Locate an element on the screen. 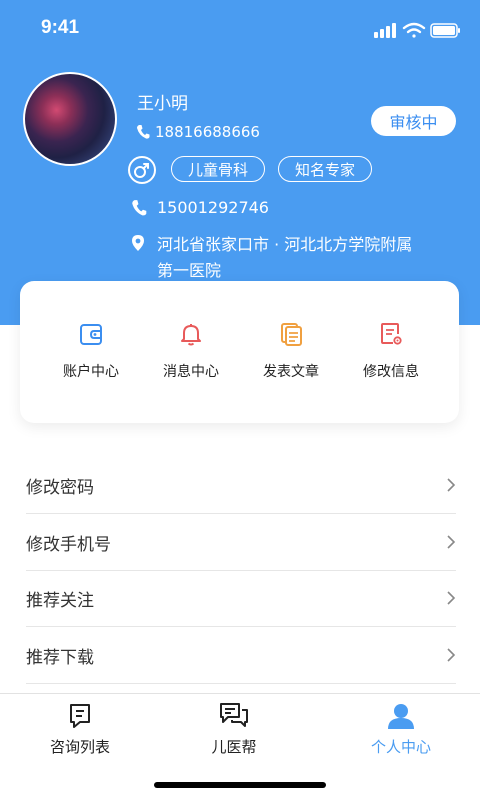 Image resolution: width=480 pixels, height=801 pixels. battery-icon is located at coordinates (445, 30).